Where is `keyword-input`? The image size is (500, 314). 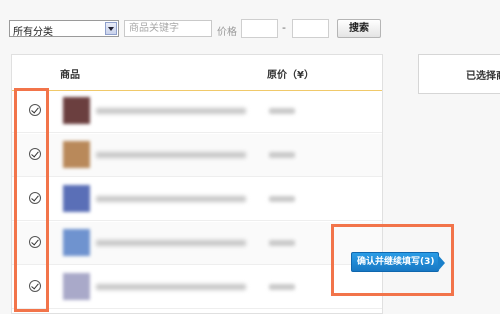
keyword-input is located at coordinates (168, 28).